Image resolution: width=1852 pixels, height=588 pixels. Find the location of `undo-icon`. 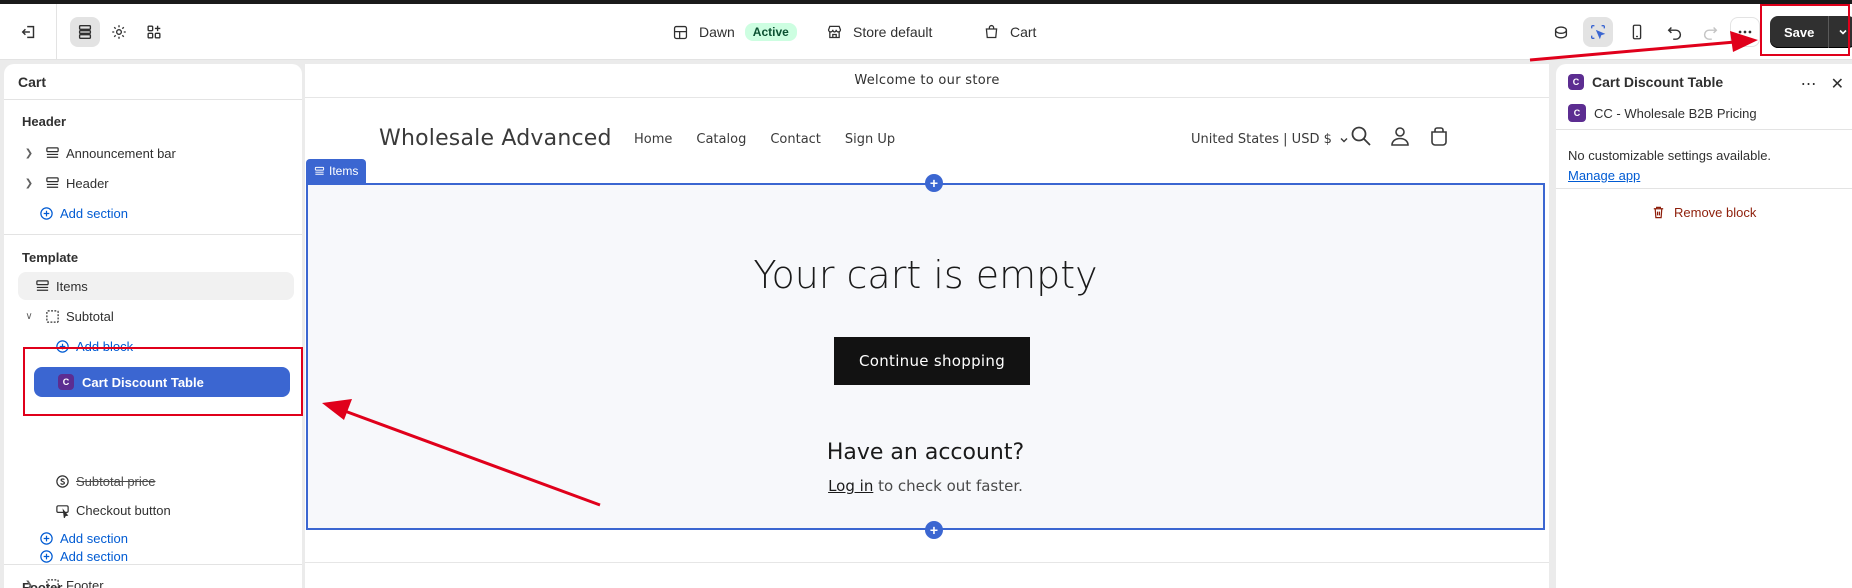

undo-icon is located at coordinates (1675, 32).